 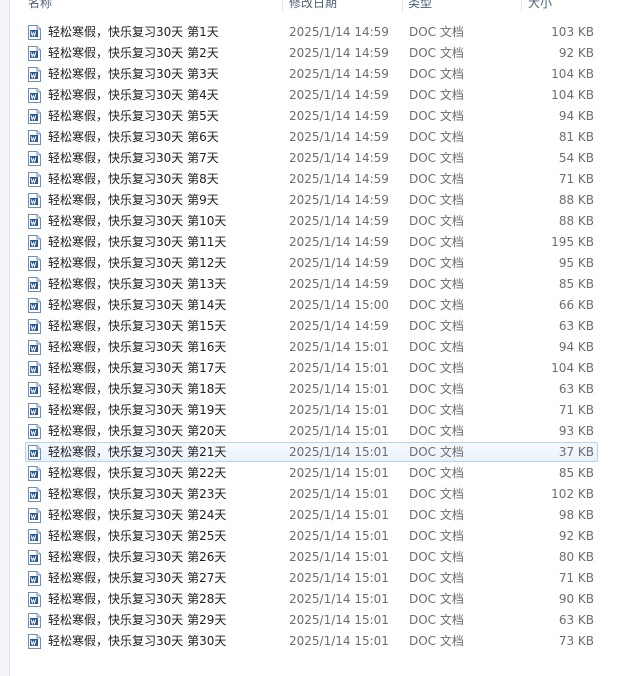 I want to click on file-name: 轻松寒假，快乐复习30天 第12天, so click(x=137, y=263).